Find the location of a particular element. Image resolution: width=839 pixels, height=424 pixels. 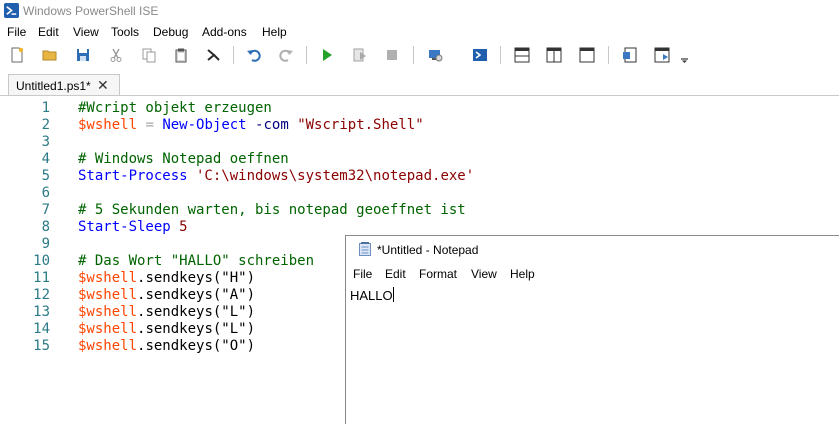

open-button is located at coordinates (50, 55).